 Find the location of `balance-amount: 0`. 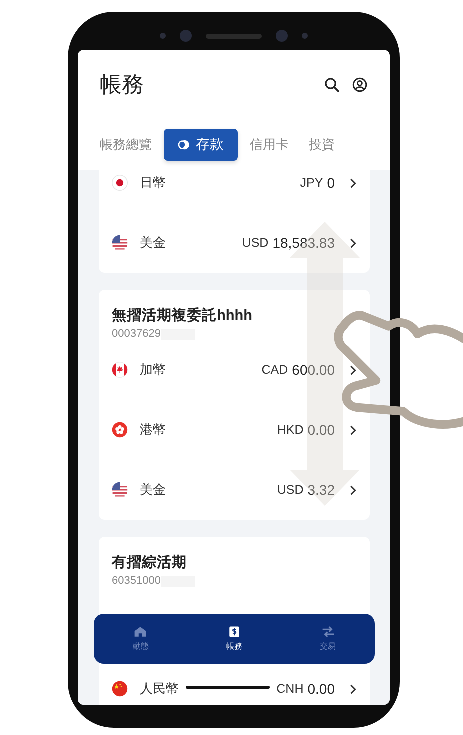

balance-amount: 0 is located at coordinates (331, 183).